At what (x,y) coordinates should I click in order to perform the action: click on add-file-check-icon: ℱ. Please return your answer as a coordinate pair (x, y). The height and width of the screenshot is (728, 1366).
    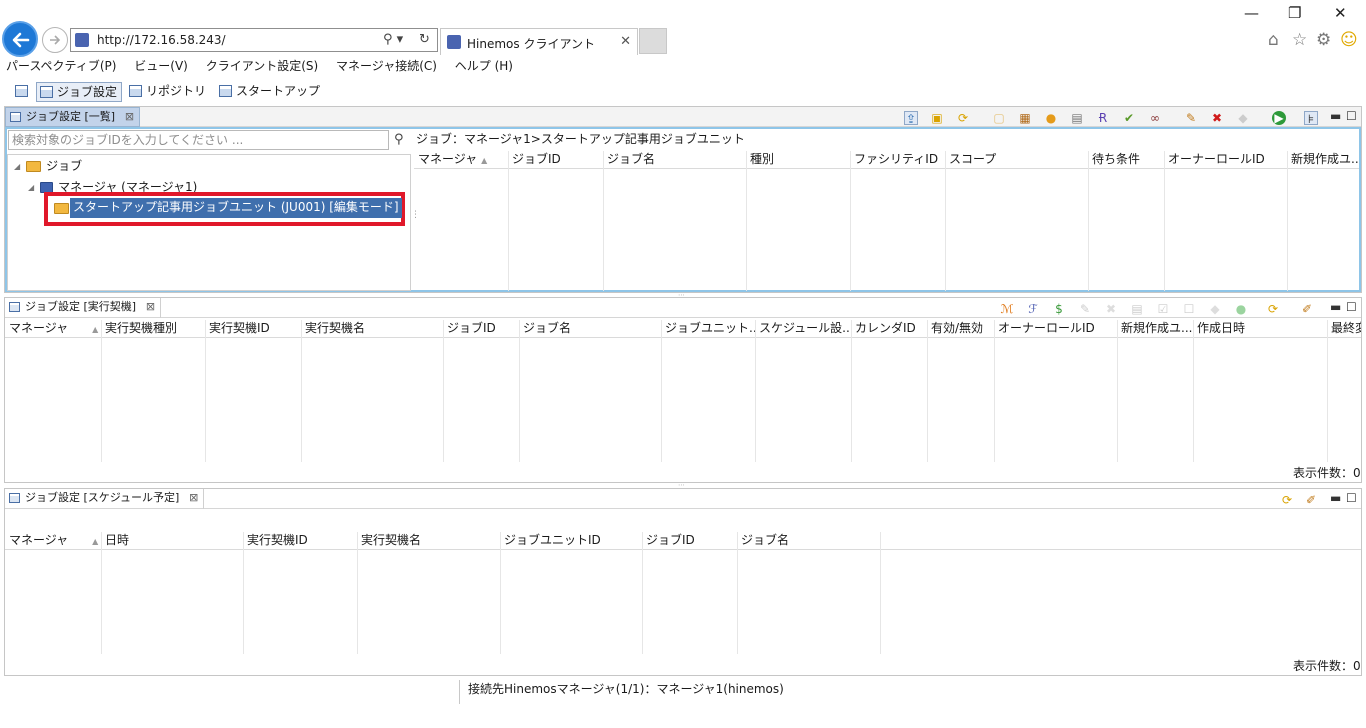
    Looking at the image, I should click on (1033, 309).